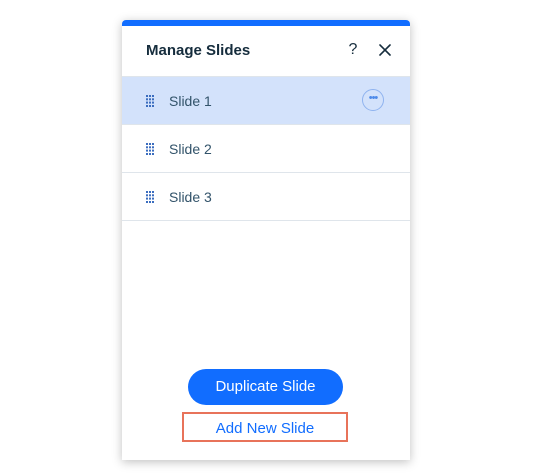 This screenshot has width=536, height=474. I want to click on add-new-slide-highlight: Add New Slide, so click(265, 427).